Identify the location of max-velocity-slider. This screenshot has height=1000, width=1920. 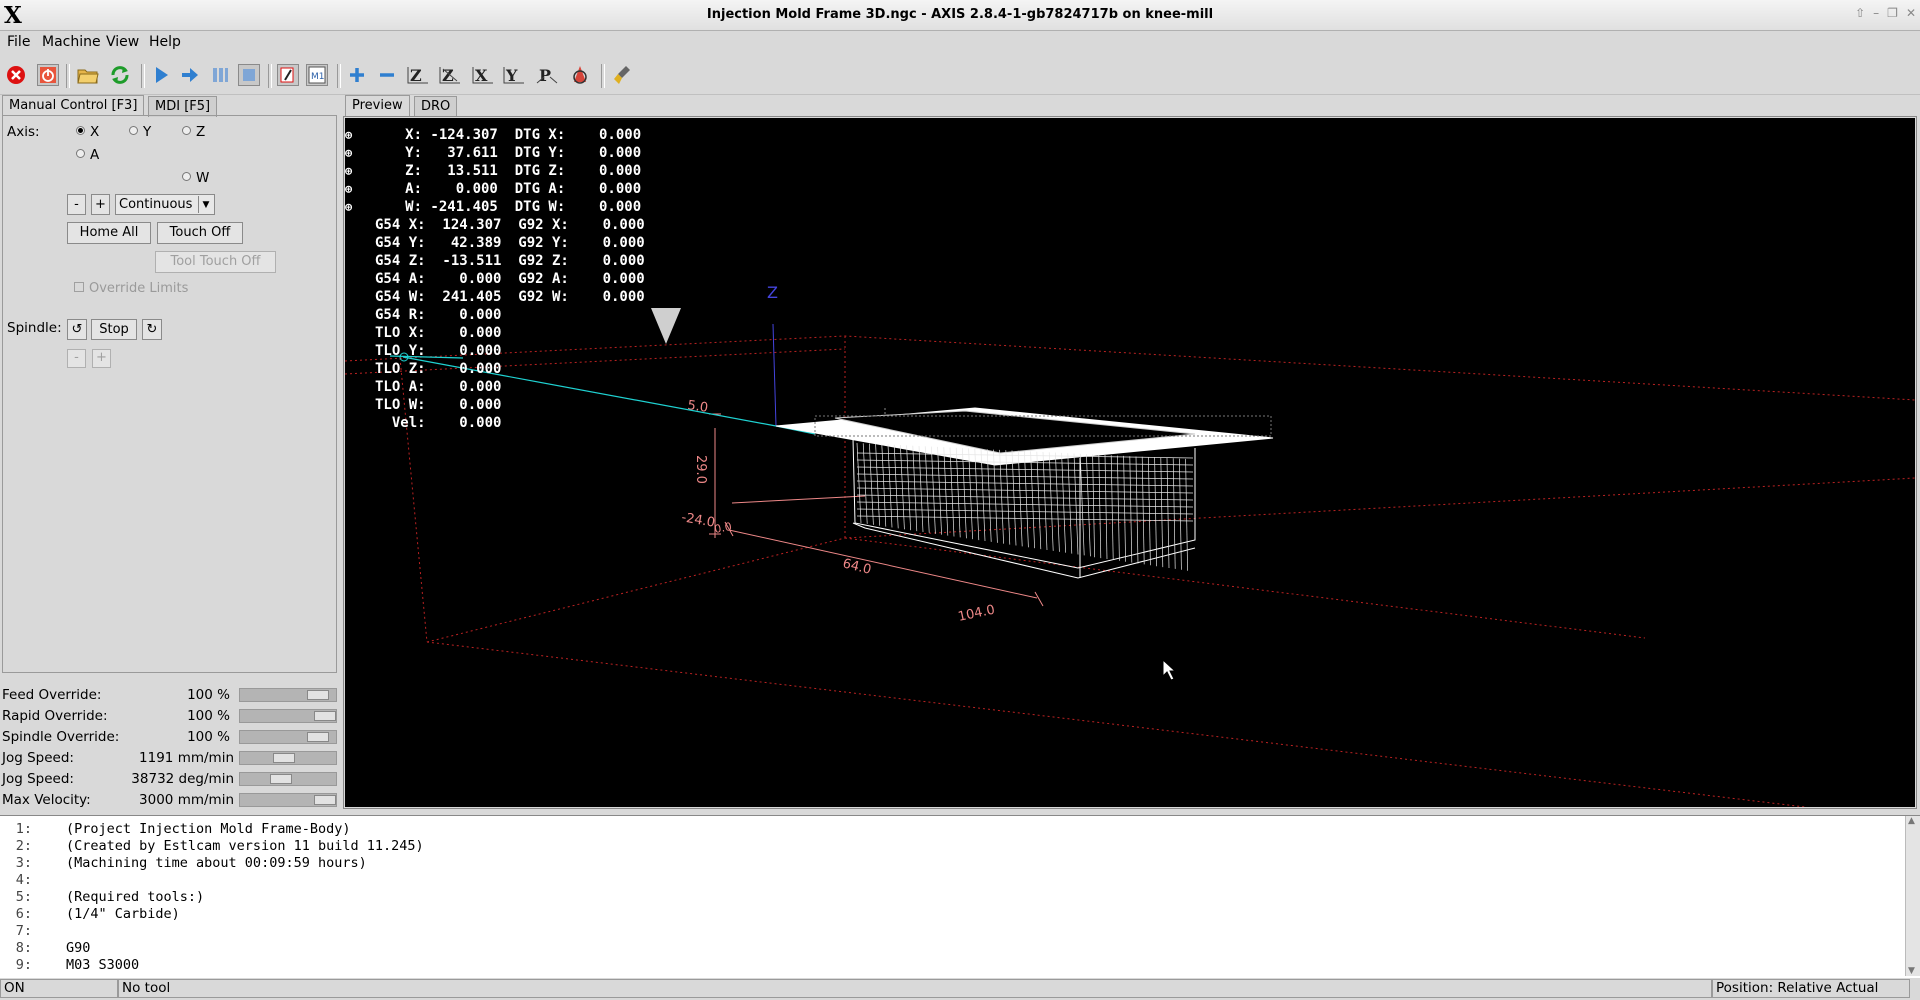
(288, 800).